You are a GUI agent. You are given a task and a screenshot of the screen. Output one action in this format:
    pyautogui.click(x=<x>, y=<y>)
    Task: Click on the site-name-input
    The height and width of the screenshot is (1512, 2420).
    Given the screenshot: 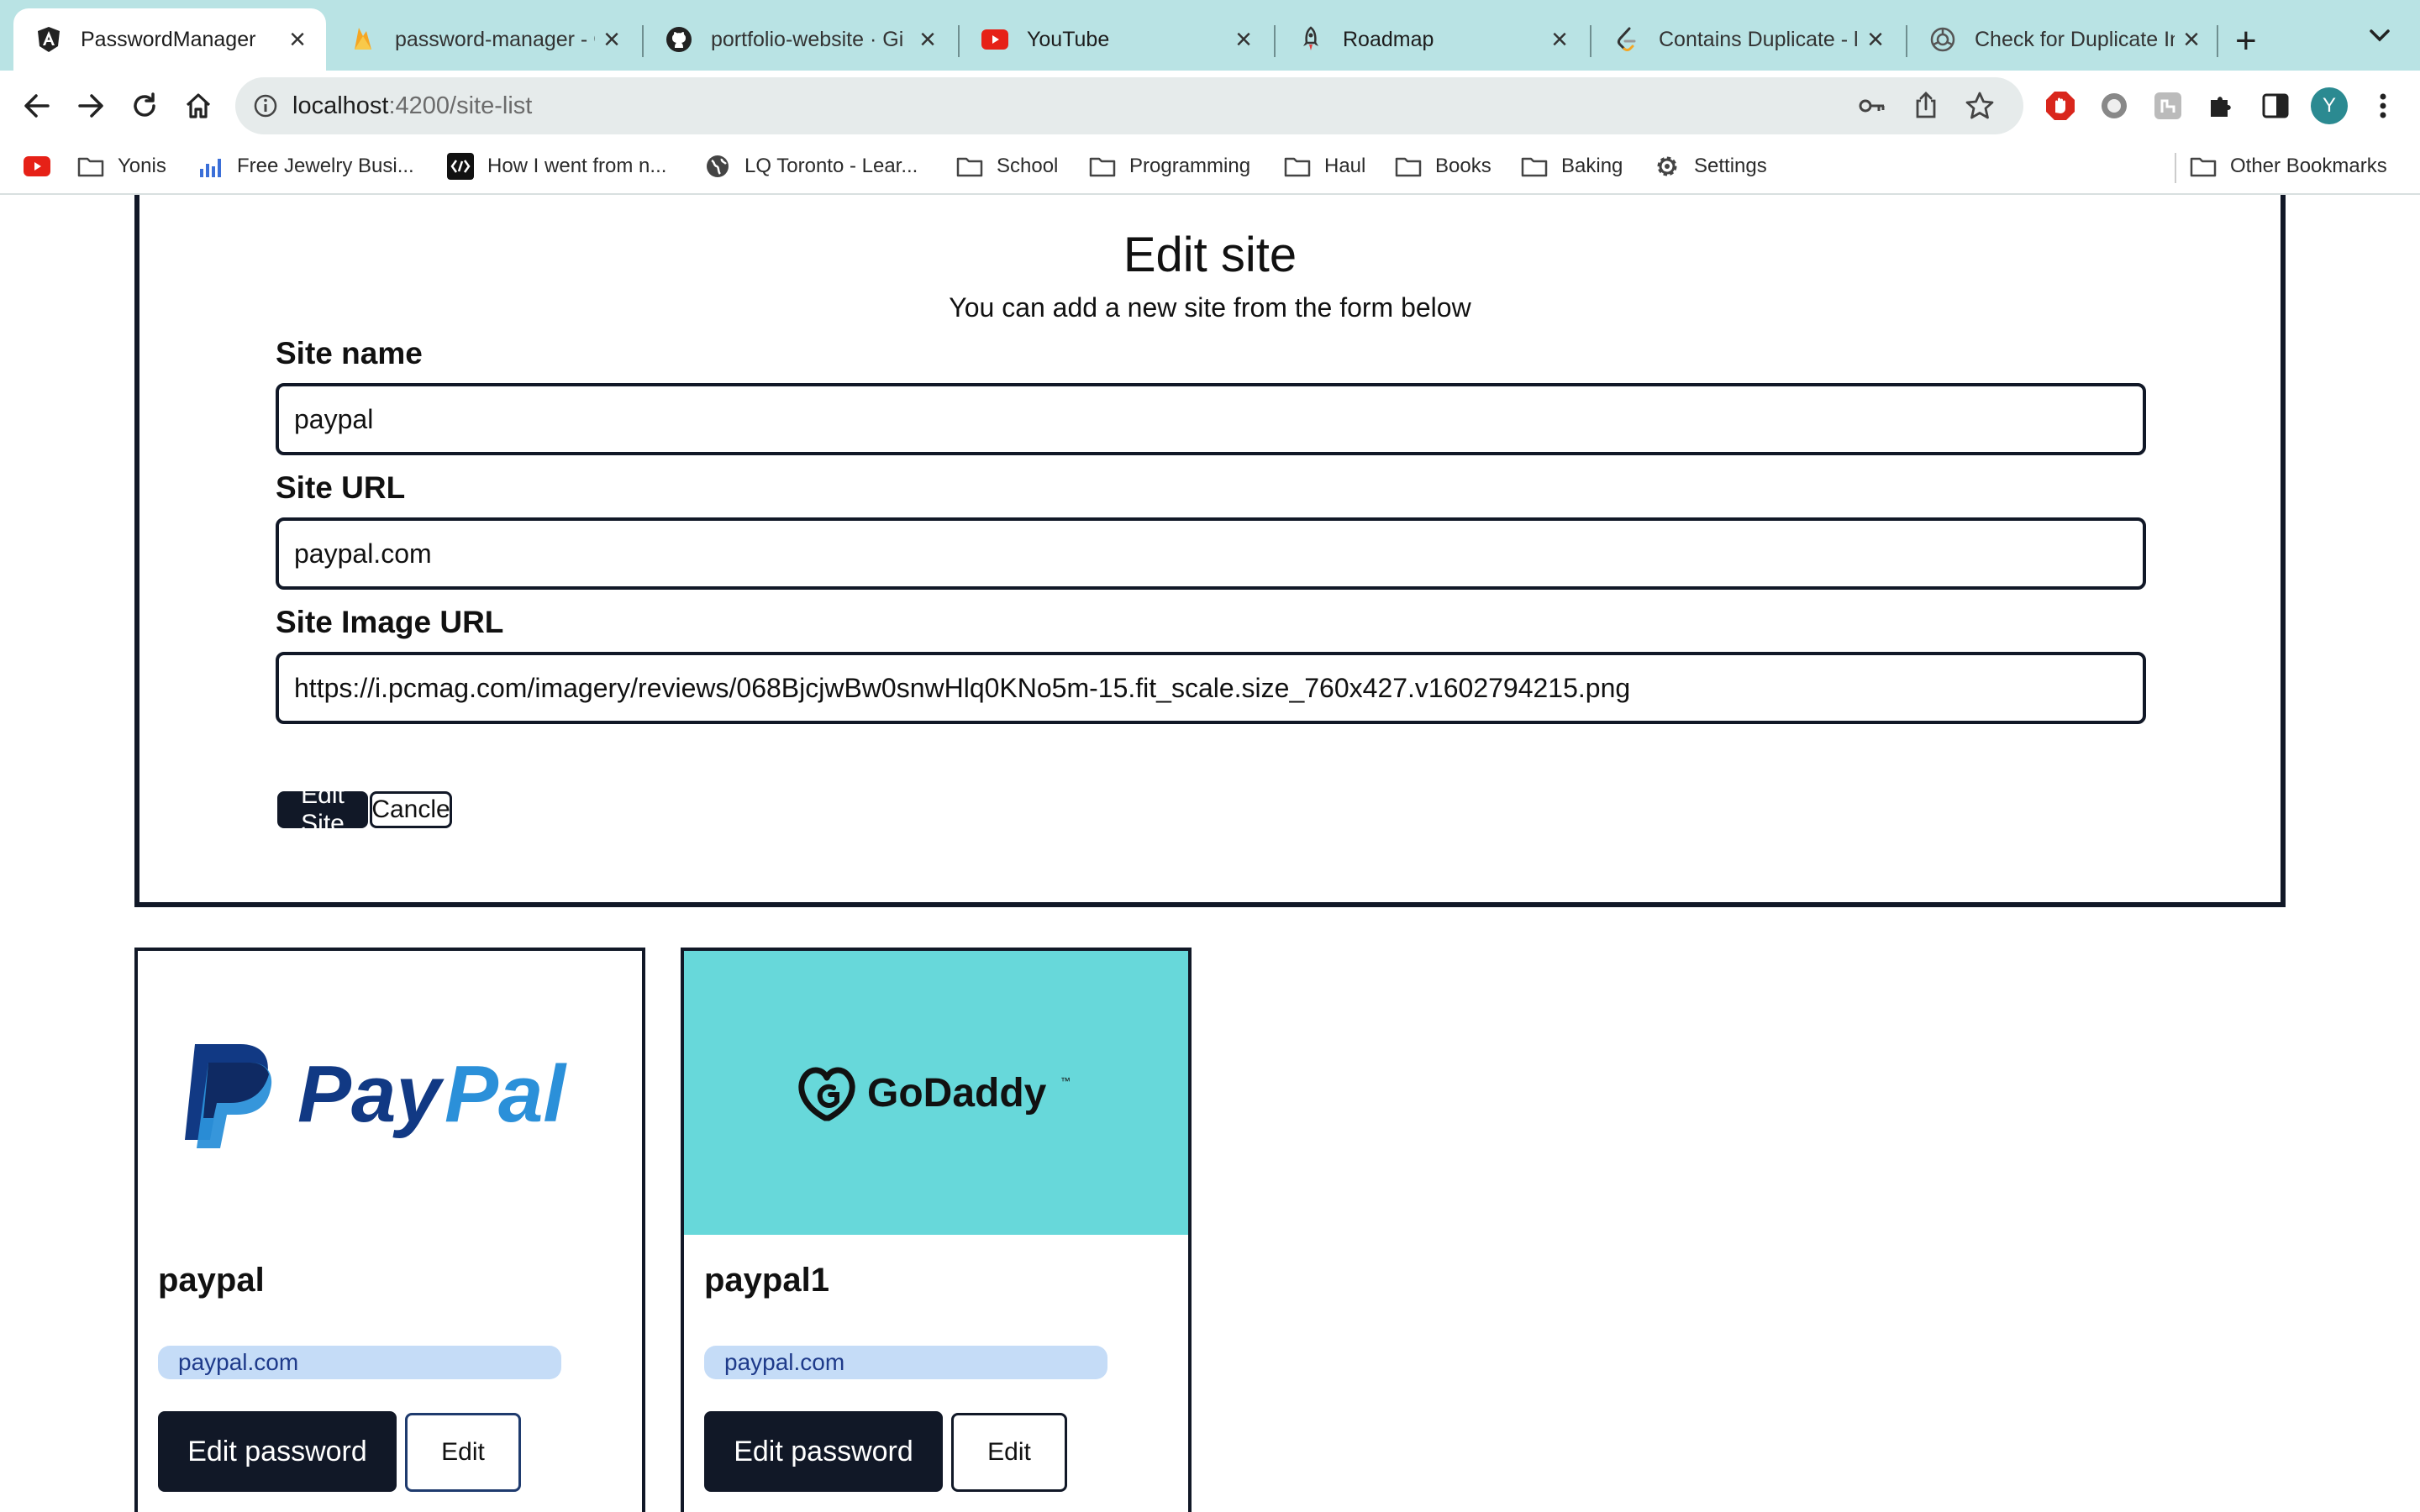 What is the action you would take?
    pyautogui.click(x=1211, y=419)
    